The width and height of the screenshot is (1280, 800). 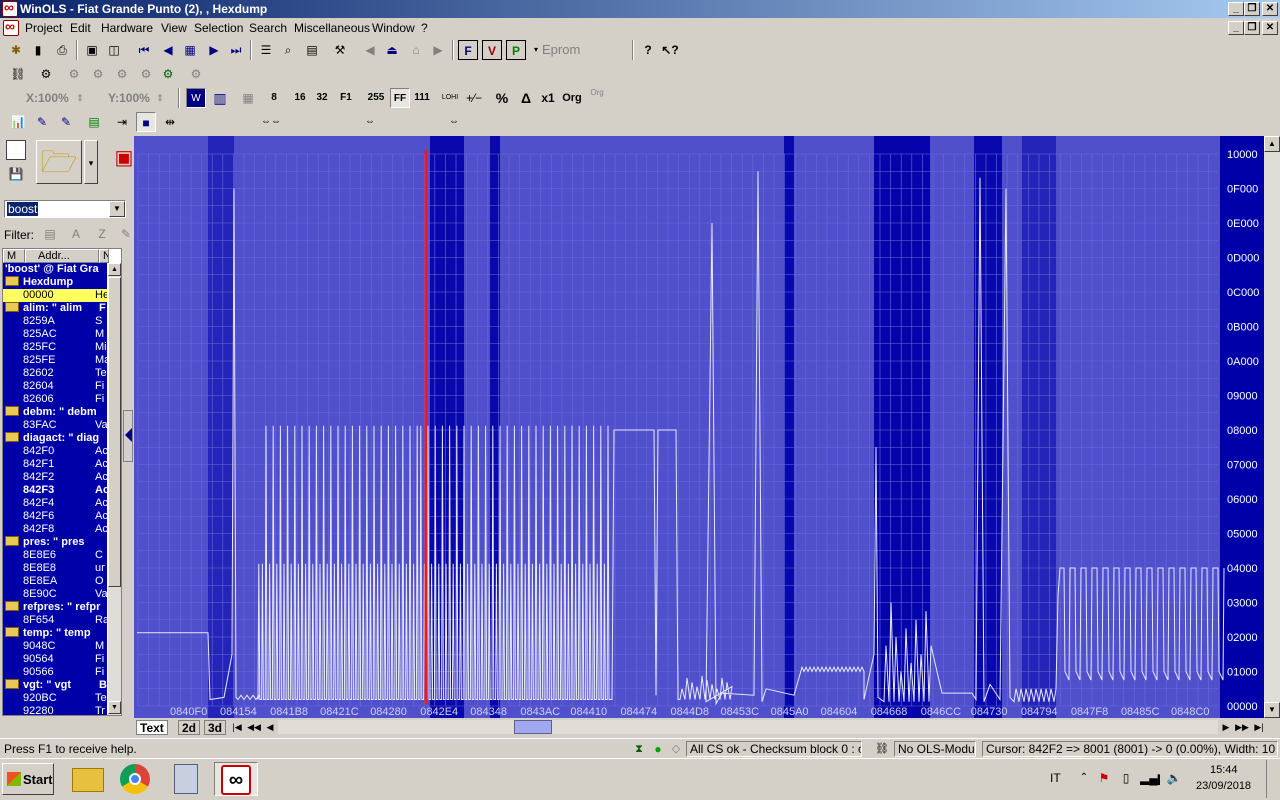 I want to click on y-zoom-spin-icon: ⇕, so click(x=160, y=98).